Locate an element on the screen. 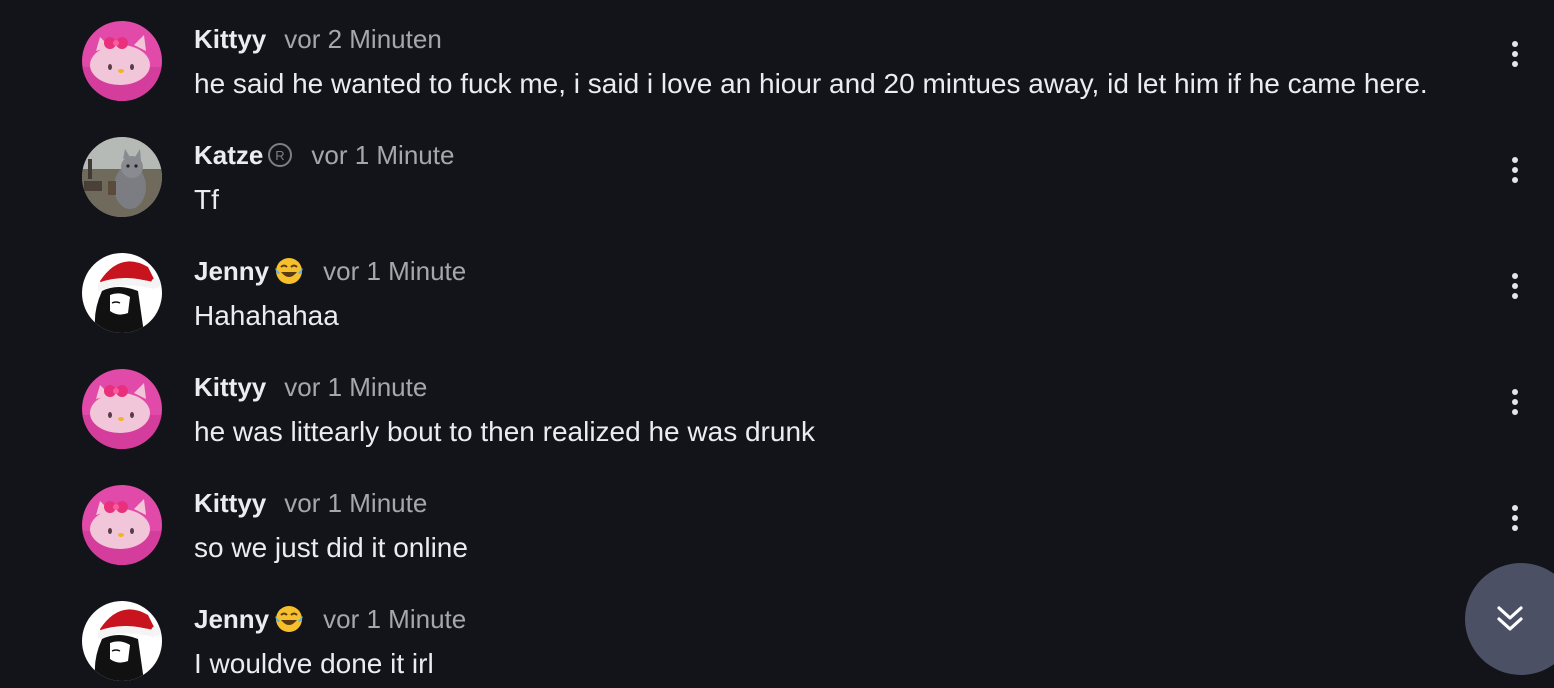 The image size is (1554, 688). message-text: Hahahahaa is located at coordinates (266, 315).